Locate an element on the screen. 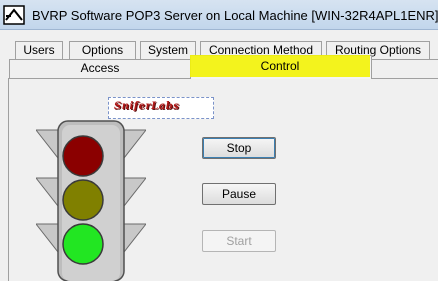 The height and width of the screenshot is (281, 438). traffic-light is located at coordinates (91, 200).